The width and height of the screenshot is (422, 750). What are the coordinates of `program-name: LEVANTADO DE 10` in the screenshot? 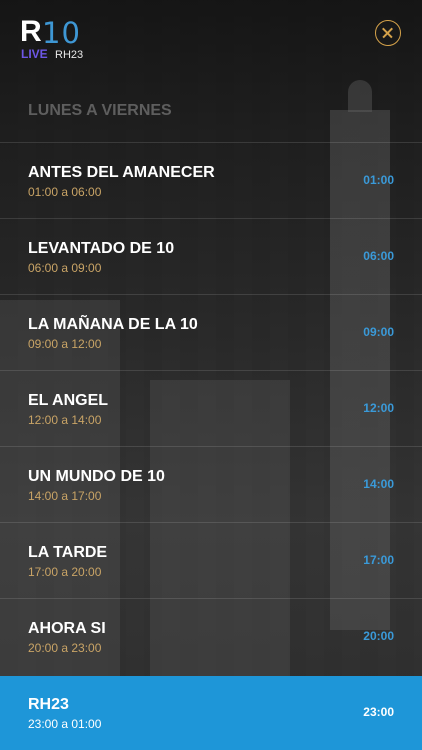 It's located at (101, 248).